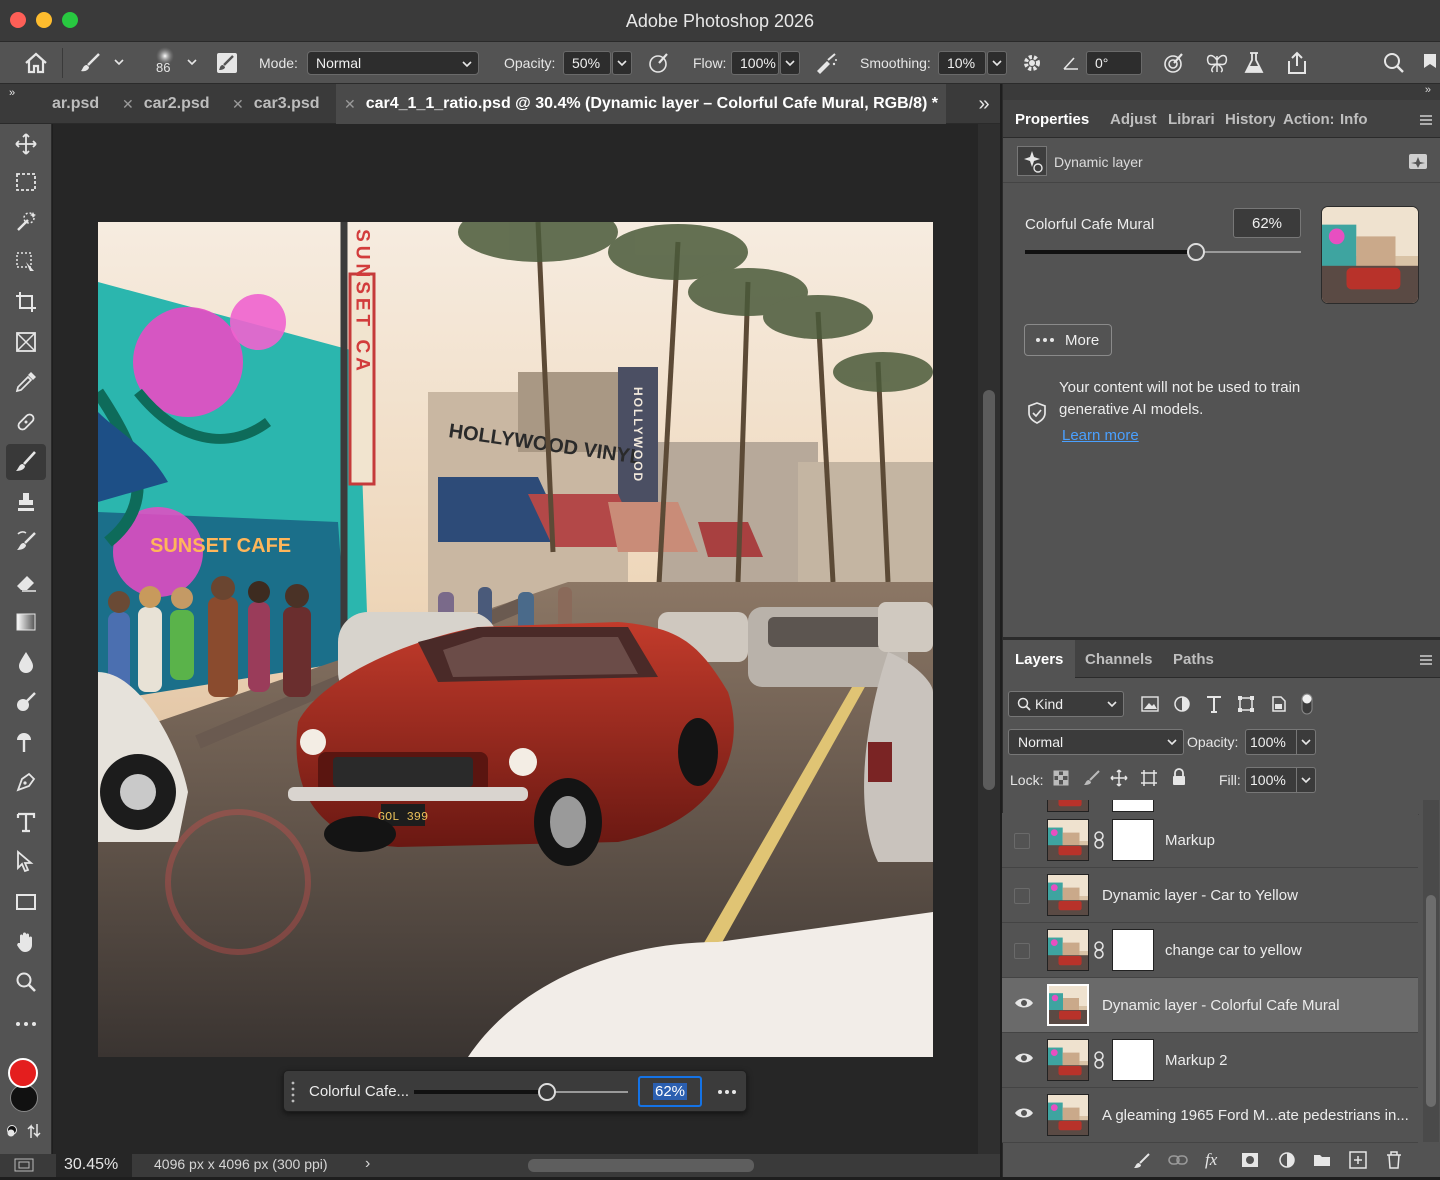 The height and width of the screenshot is (1180, 1440). What do you see at coordinates (1370, 255) in the screenshot?
I see `mural-preview-thumbnail` at bounding box center [1370, 255].